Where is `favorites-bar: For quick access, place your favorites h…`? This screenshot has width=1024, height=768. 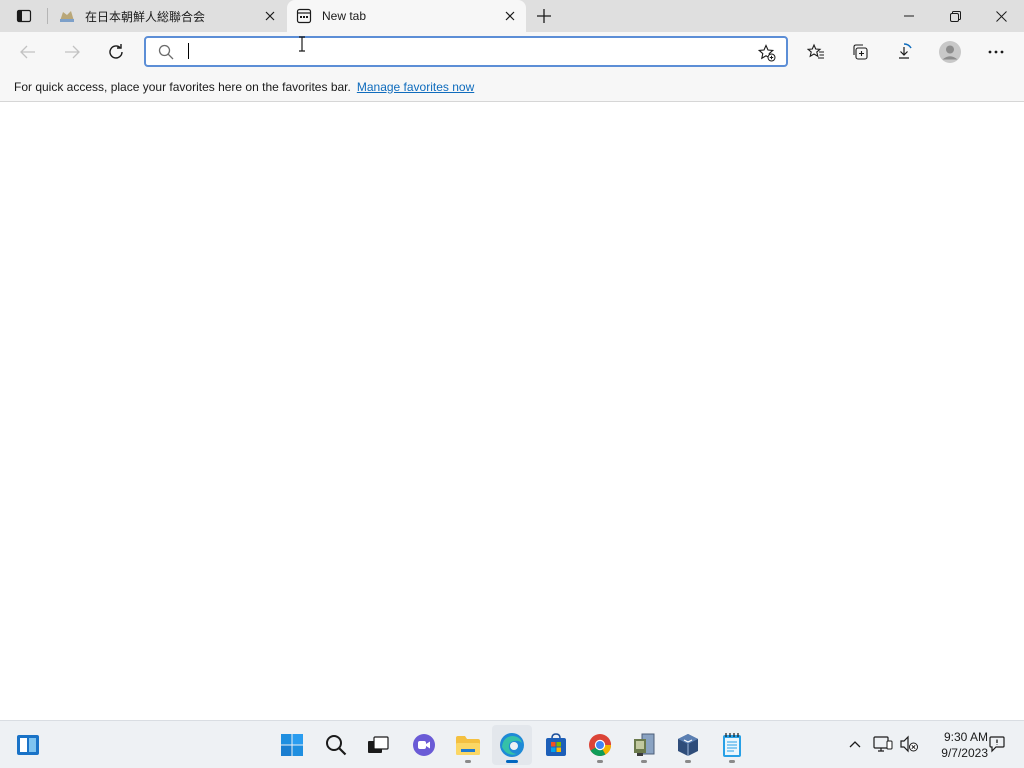
favorites-bar: For quick access, place your favorites h… is located at coordinates (512, 87).